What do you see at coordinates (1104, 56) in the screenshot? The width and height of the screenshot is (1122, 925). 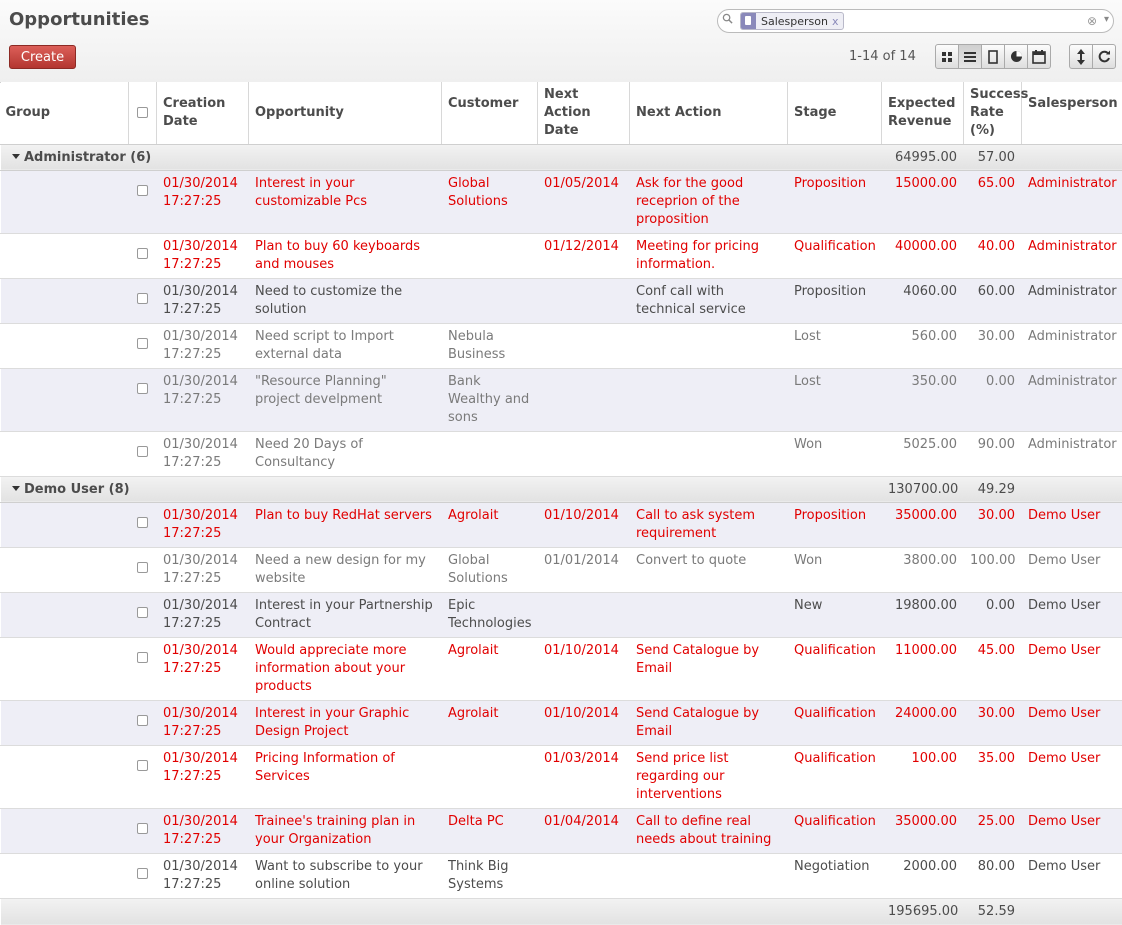 I see `reload-button` at bounding box center [1104, 56].